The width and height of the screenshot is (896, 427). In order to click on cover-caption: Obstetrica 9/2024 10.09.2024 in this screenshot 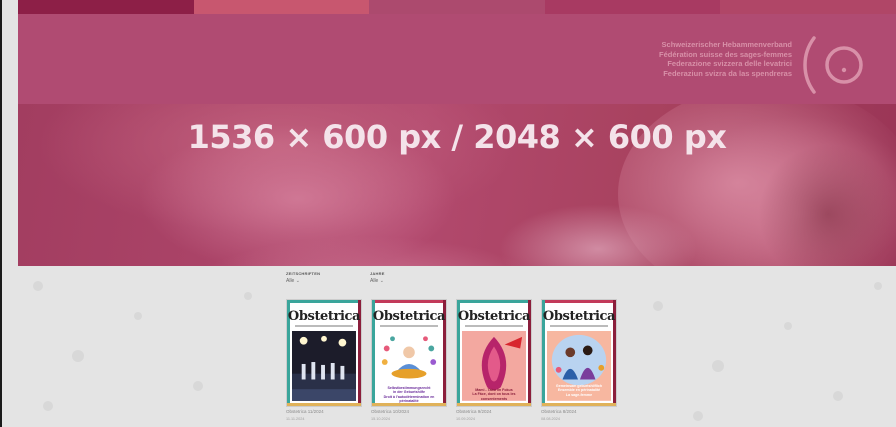, I will do `click(494, 415)`.